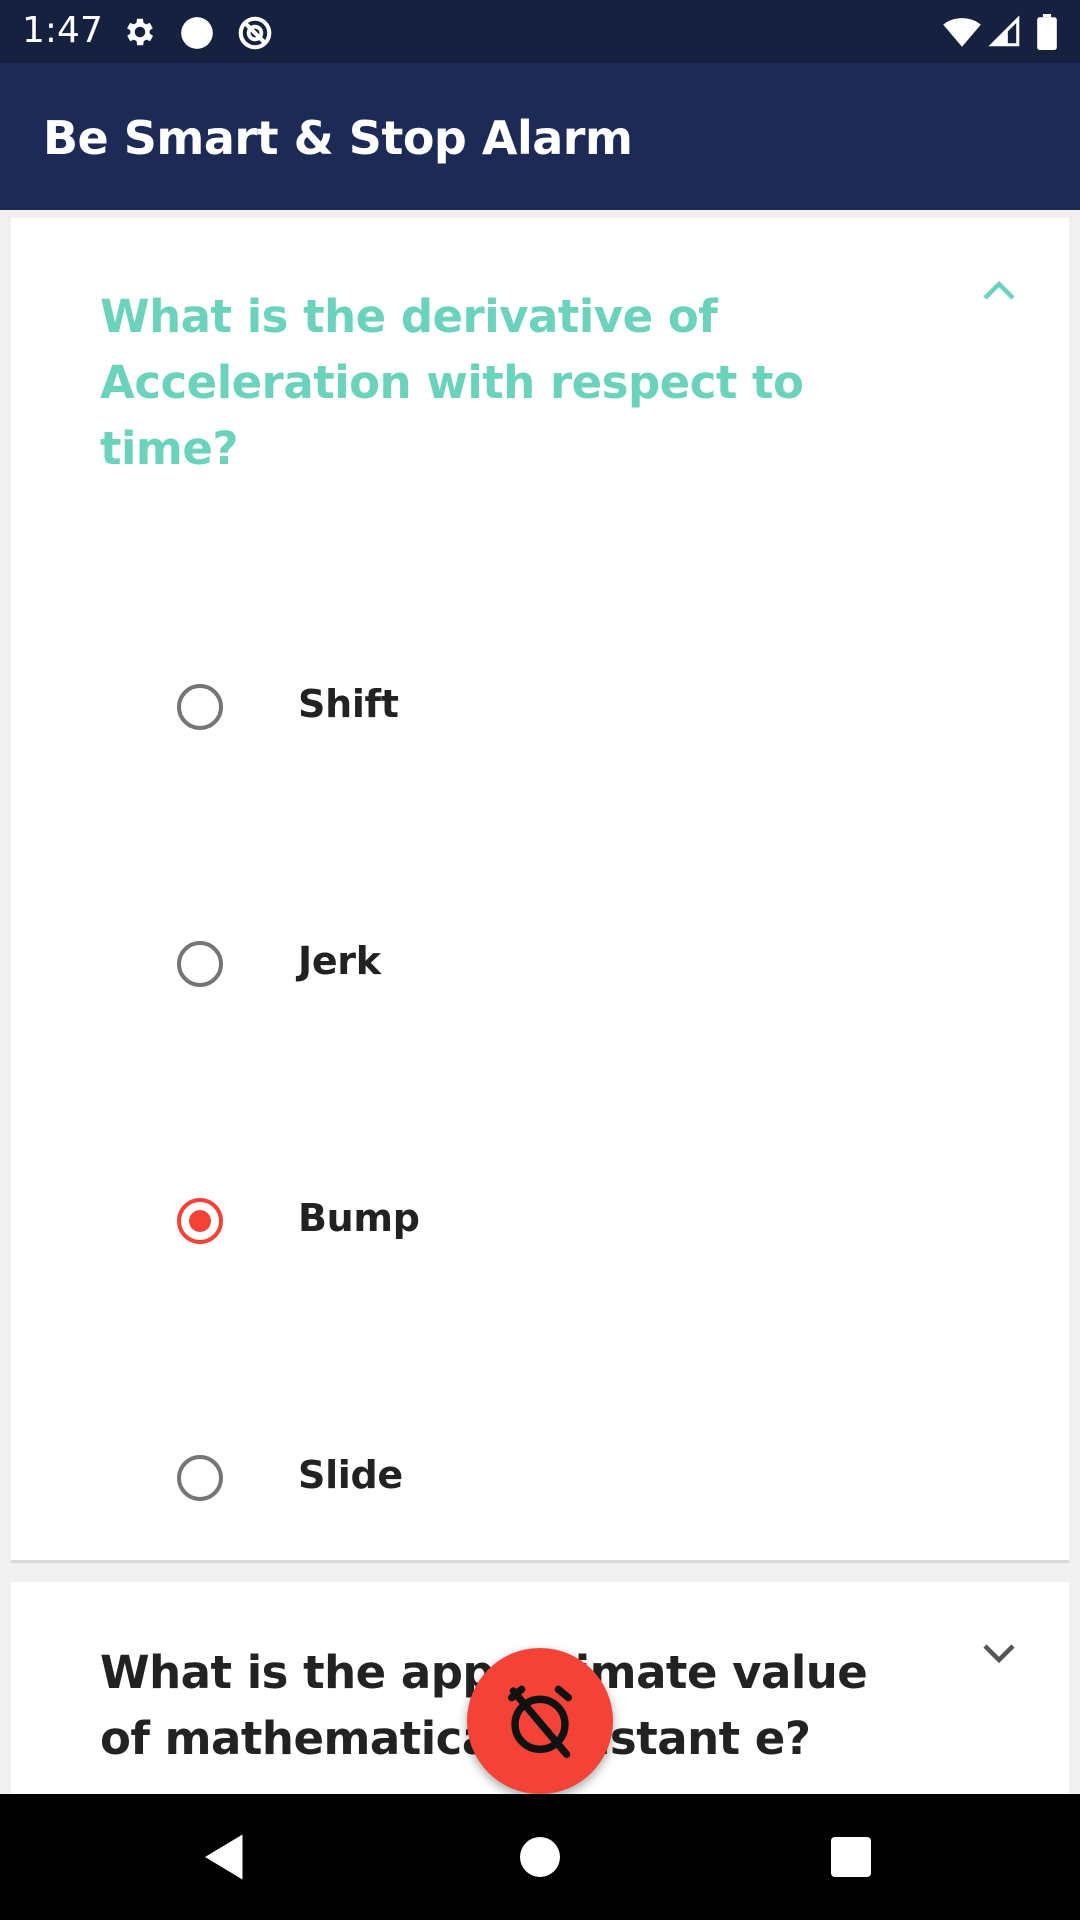 Image resolution: width=1080 pixels, height=1920 pixels. I want to click on settings-icon, so click(140, 34).